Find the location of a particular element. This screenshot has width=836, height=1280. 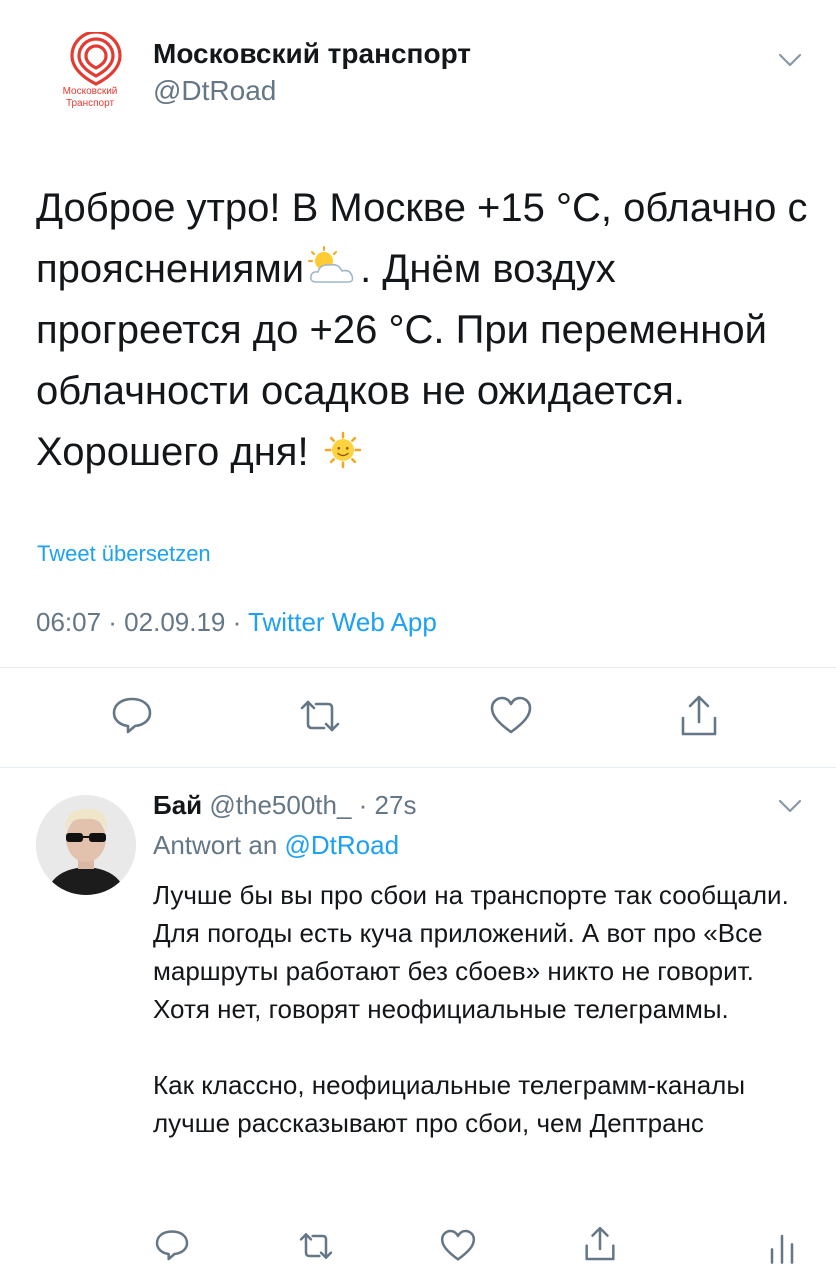

logo-caption-line1: Московский is located at coordinates (90, 91).